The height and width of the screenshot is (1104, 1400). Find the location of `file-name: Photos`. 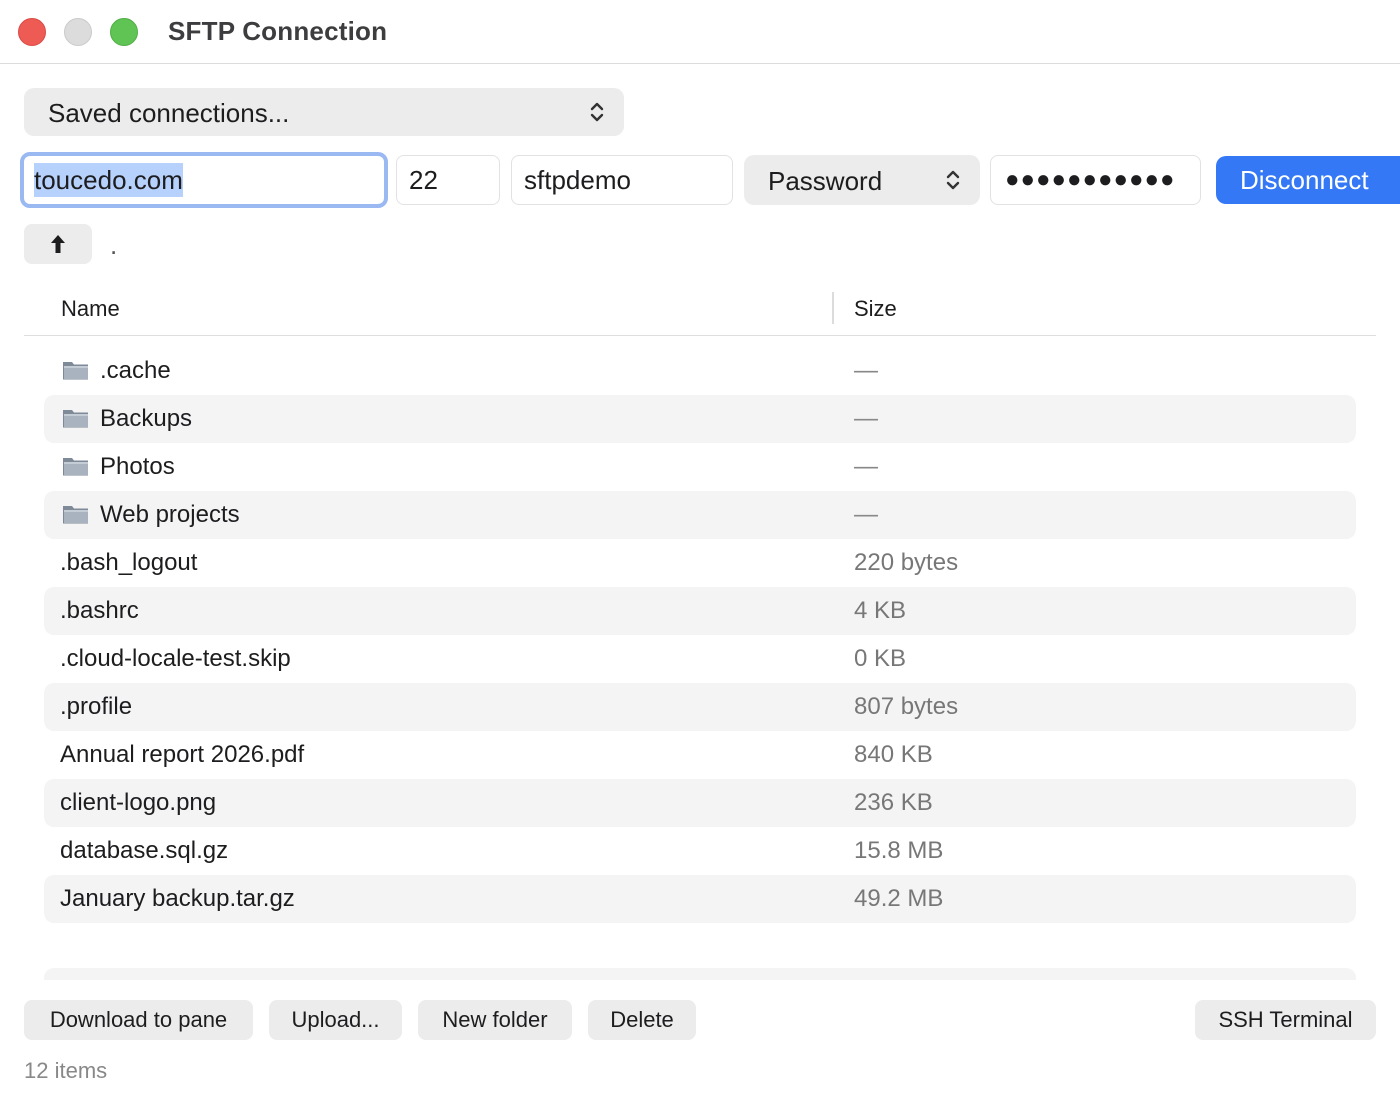

file-name: Photos is located at coordinates (137, 466).